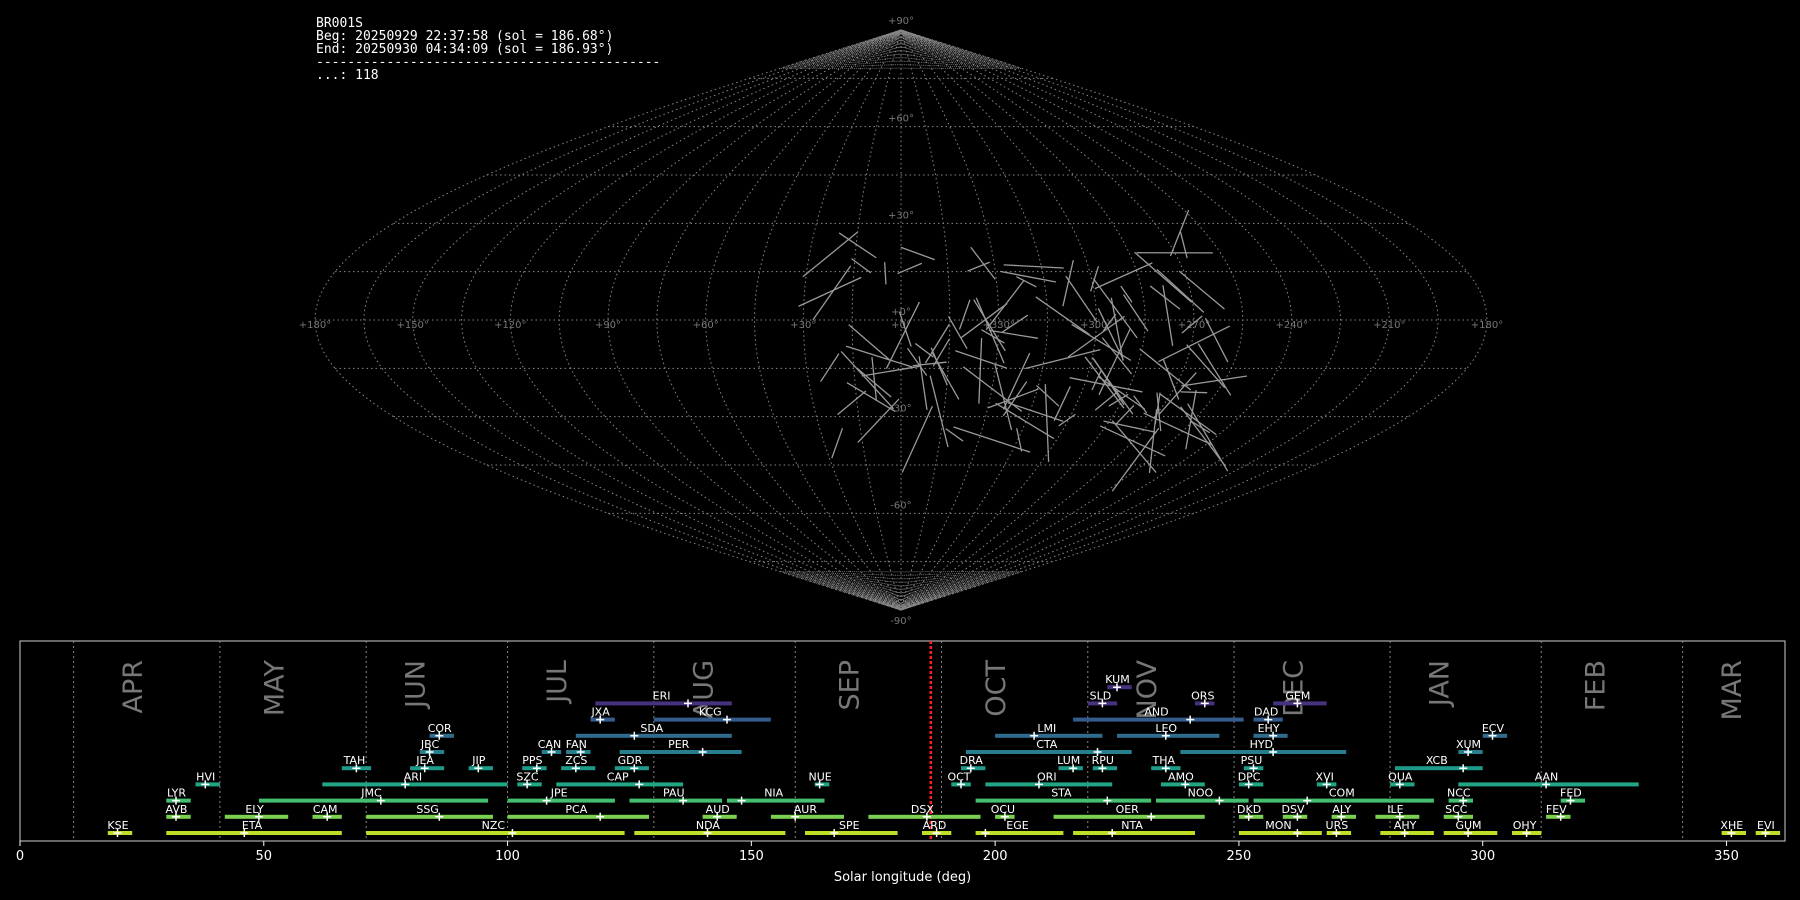  I want to click on shower-code: JPE, so click(559, 793).